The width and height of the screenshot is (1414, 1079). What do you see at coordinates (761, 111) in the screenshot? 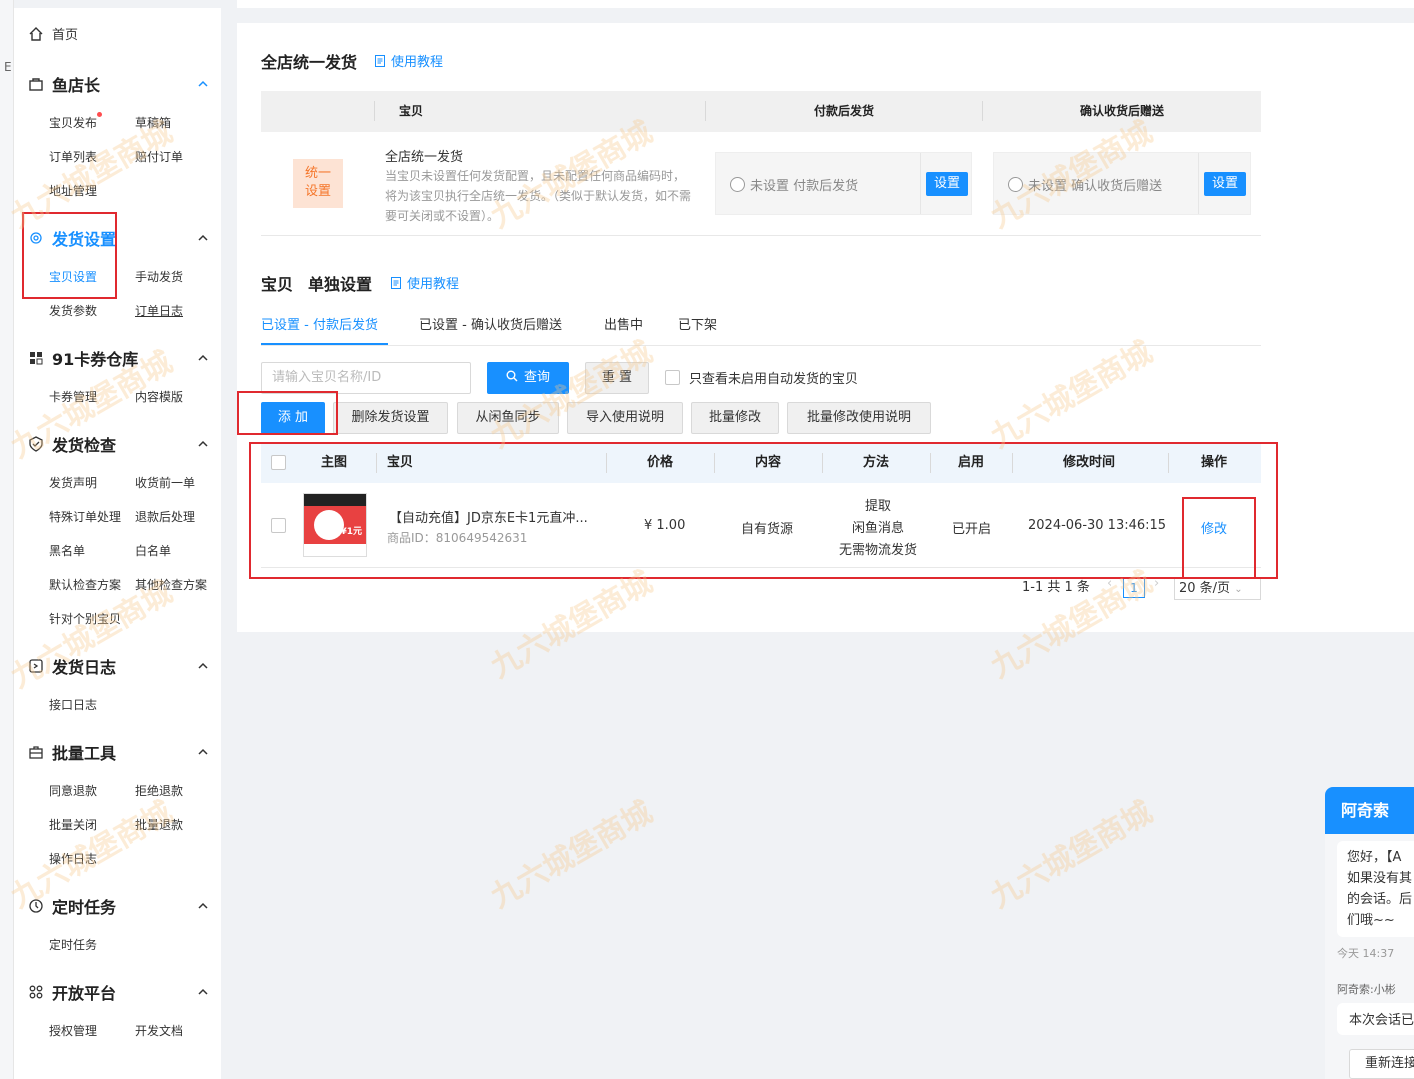
I see `store-table-header: 宝贝 付款后发货 确认收货后赠送` at bounding box center [761, 111].